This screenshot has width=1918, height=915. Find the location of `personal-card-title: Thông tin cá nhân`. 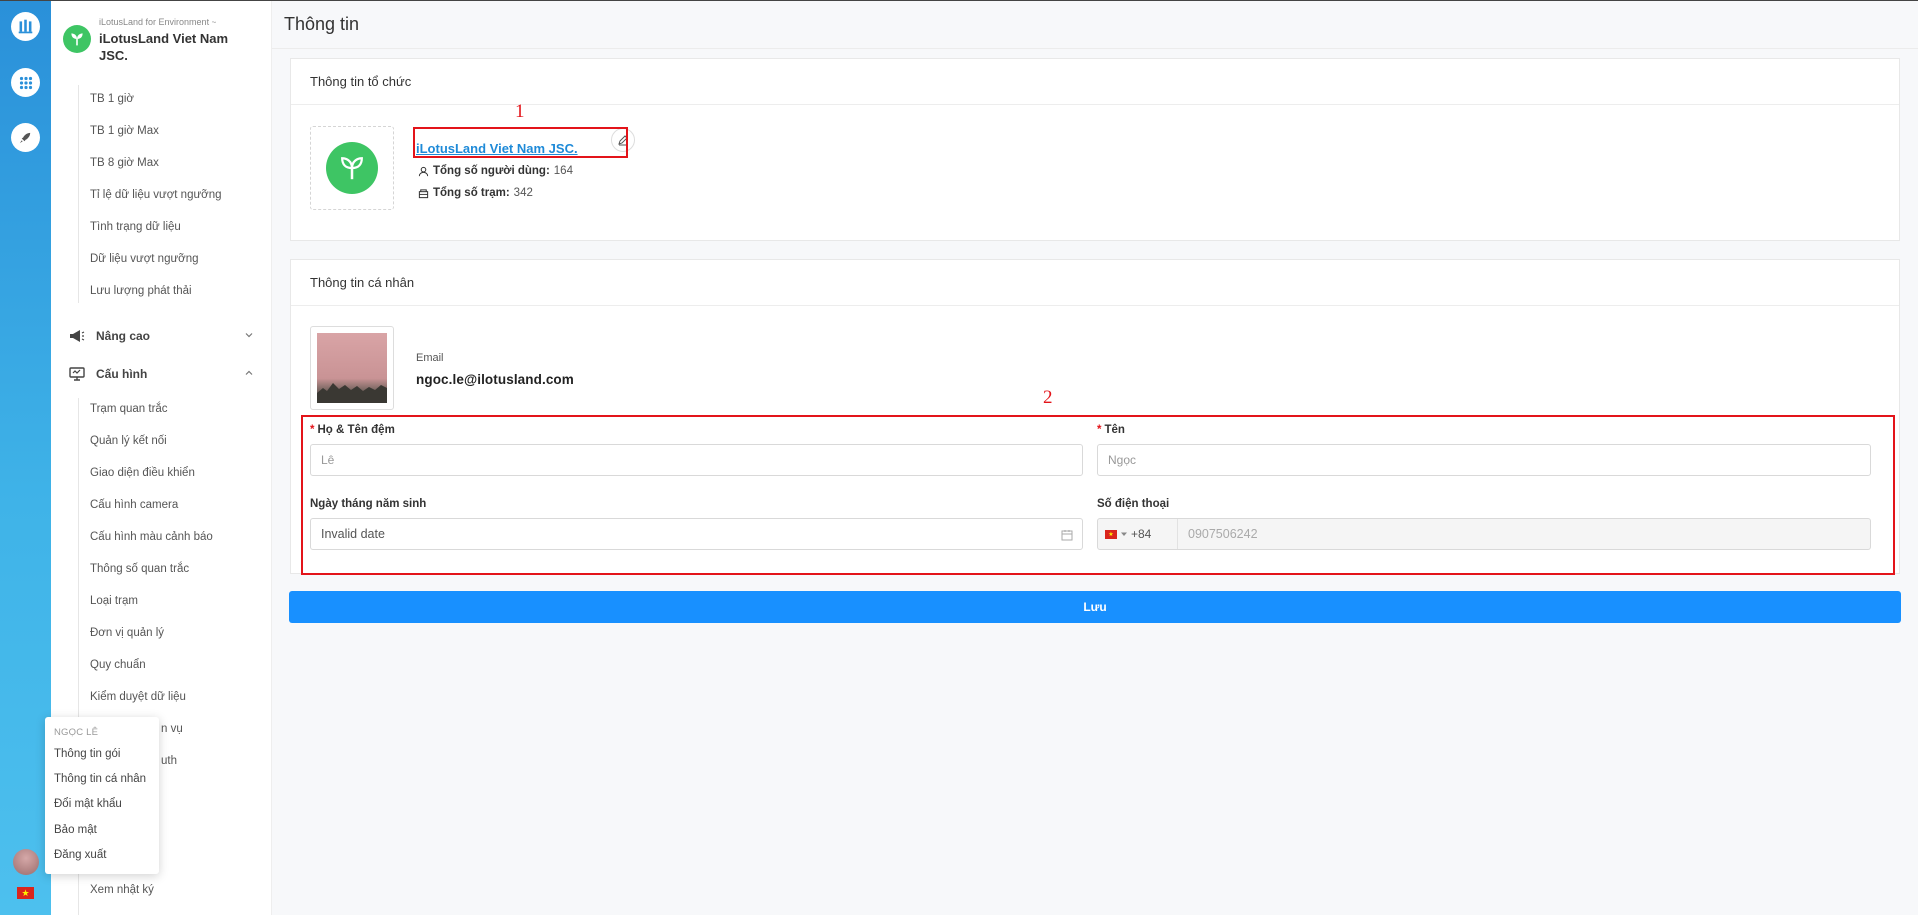

personal-card-title: Thông tin cá nhân is located at coordinates (1095, 283).